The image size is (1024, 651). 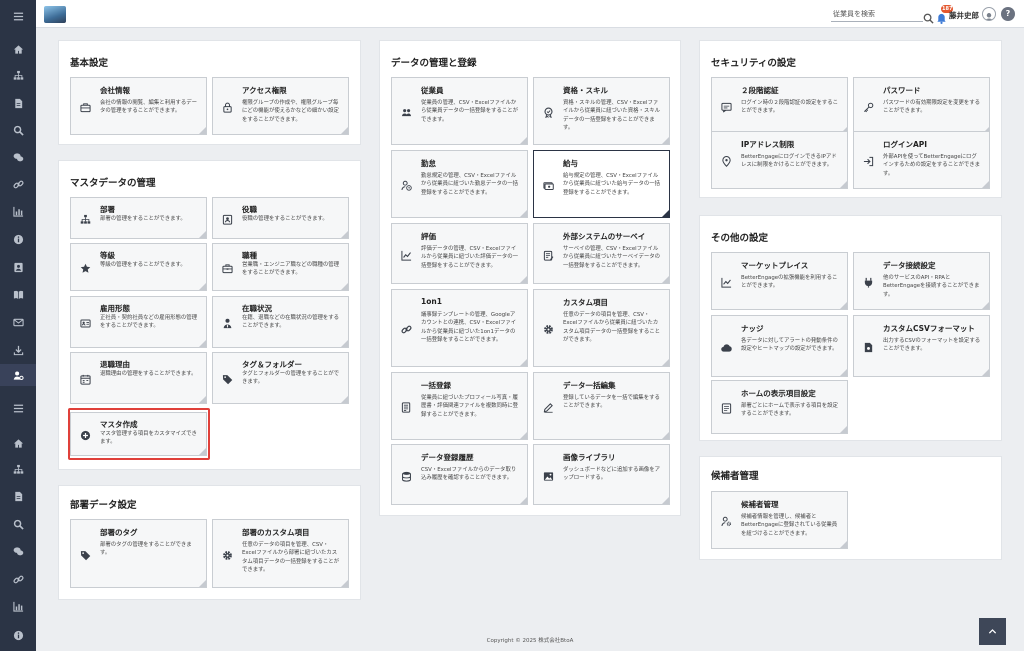 What do you see at coordinates (779, 346) in the screenshot?
I see `tile-other-2: ナッジ 各データに対してアラートの発動条件の設定やヒートマップの設定ができます。` at bounding box center [779, 346].